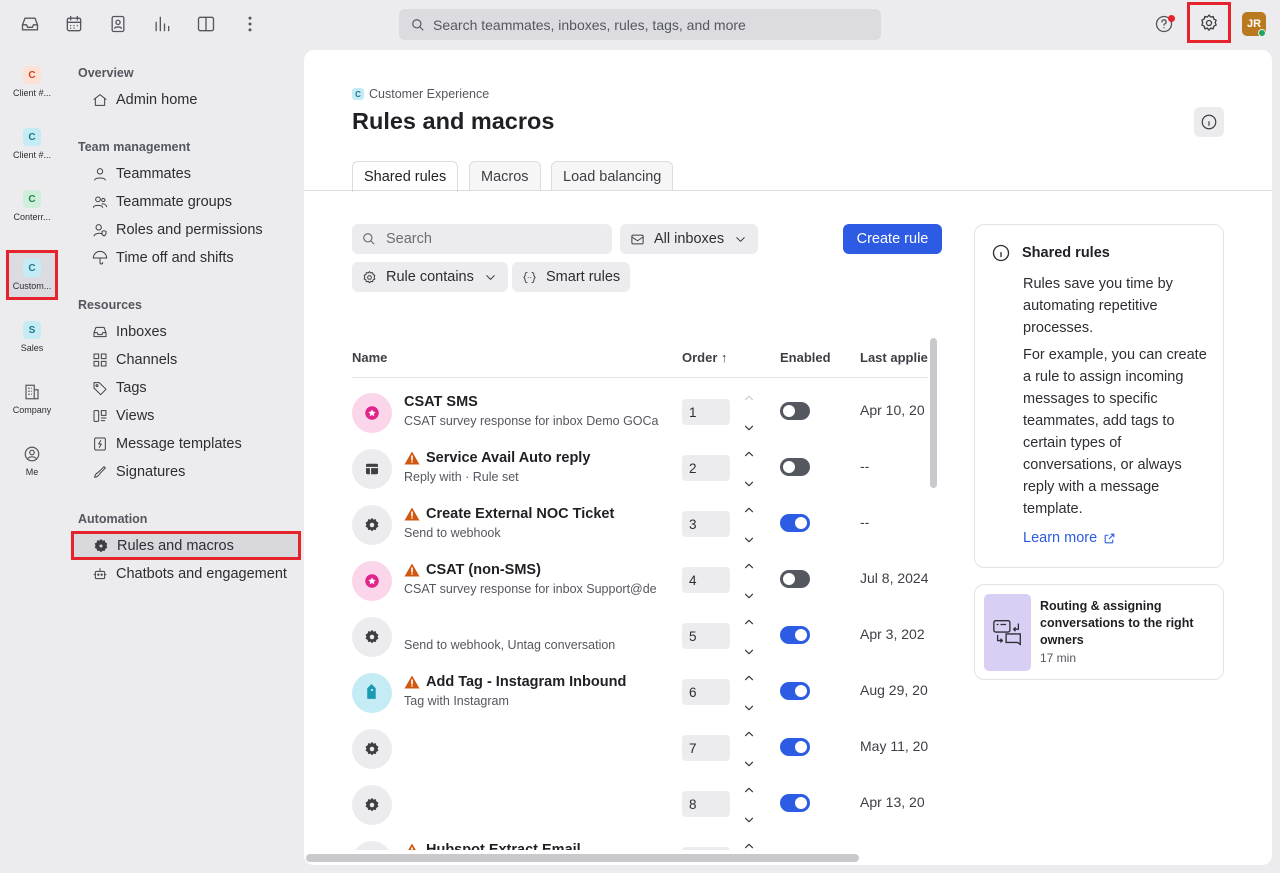  I want to click on rule-title: Create External NOC Ticket, so click(509, 514).